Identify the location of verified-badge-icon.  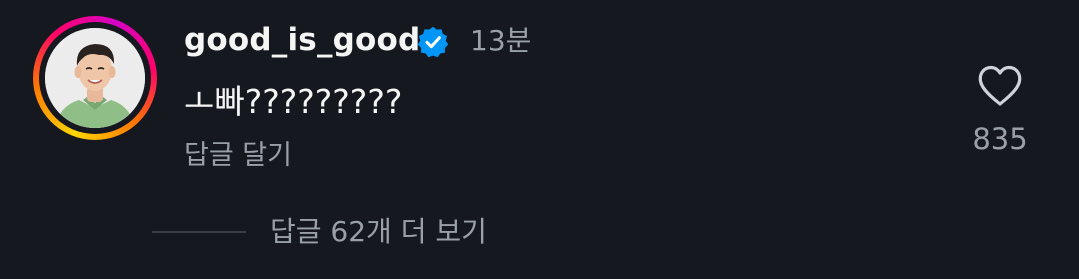
(433, 42).